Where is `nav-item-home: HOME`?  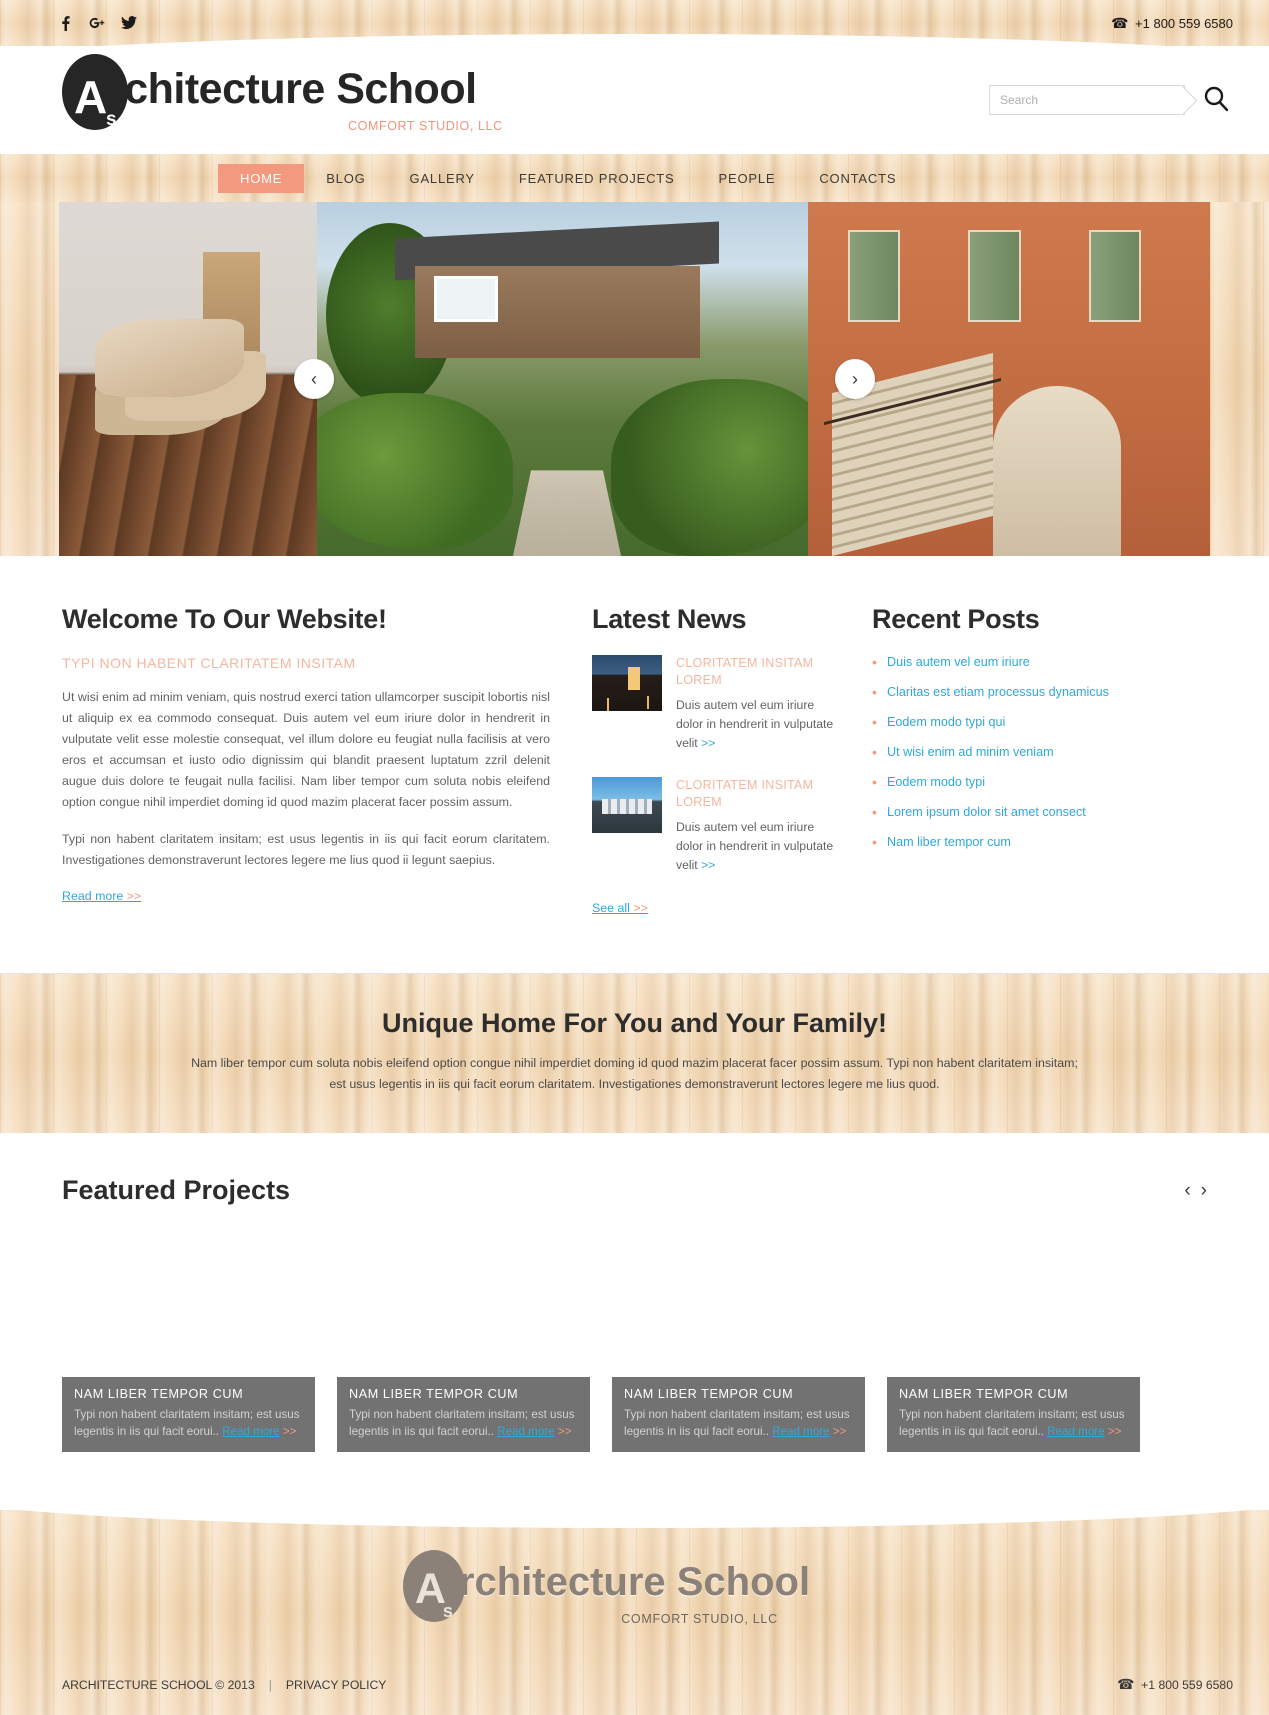 nav-item-home: HOME is located at coordinates (261, 178).